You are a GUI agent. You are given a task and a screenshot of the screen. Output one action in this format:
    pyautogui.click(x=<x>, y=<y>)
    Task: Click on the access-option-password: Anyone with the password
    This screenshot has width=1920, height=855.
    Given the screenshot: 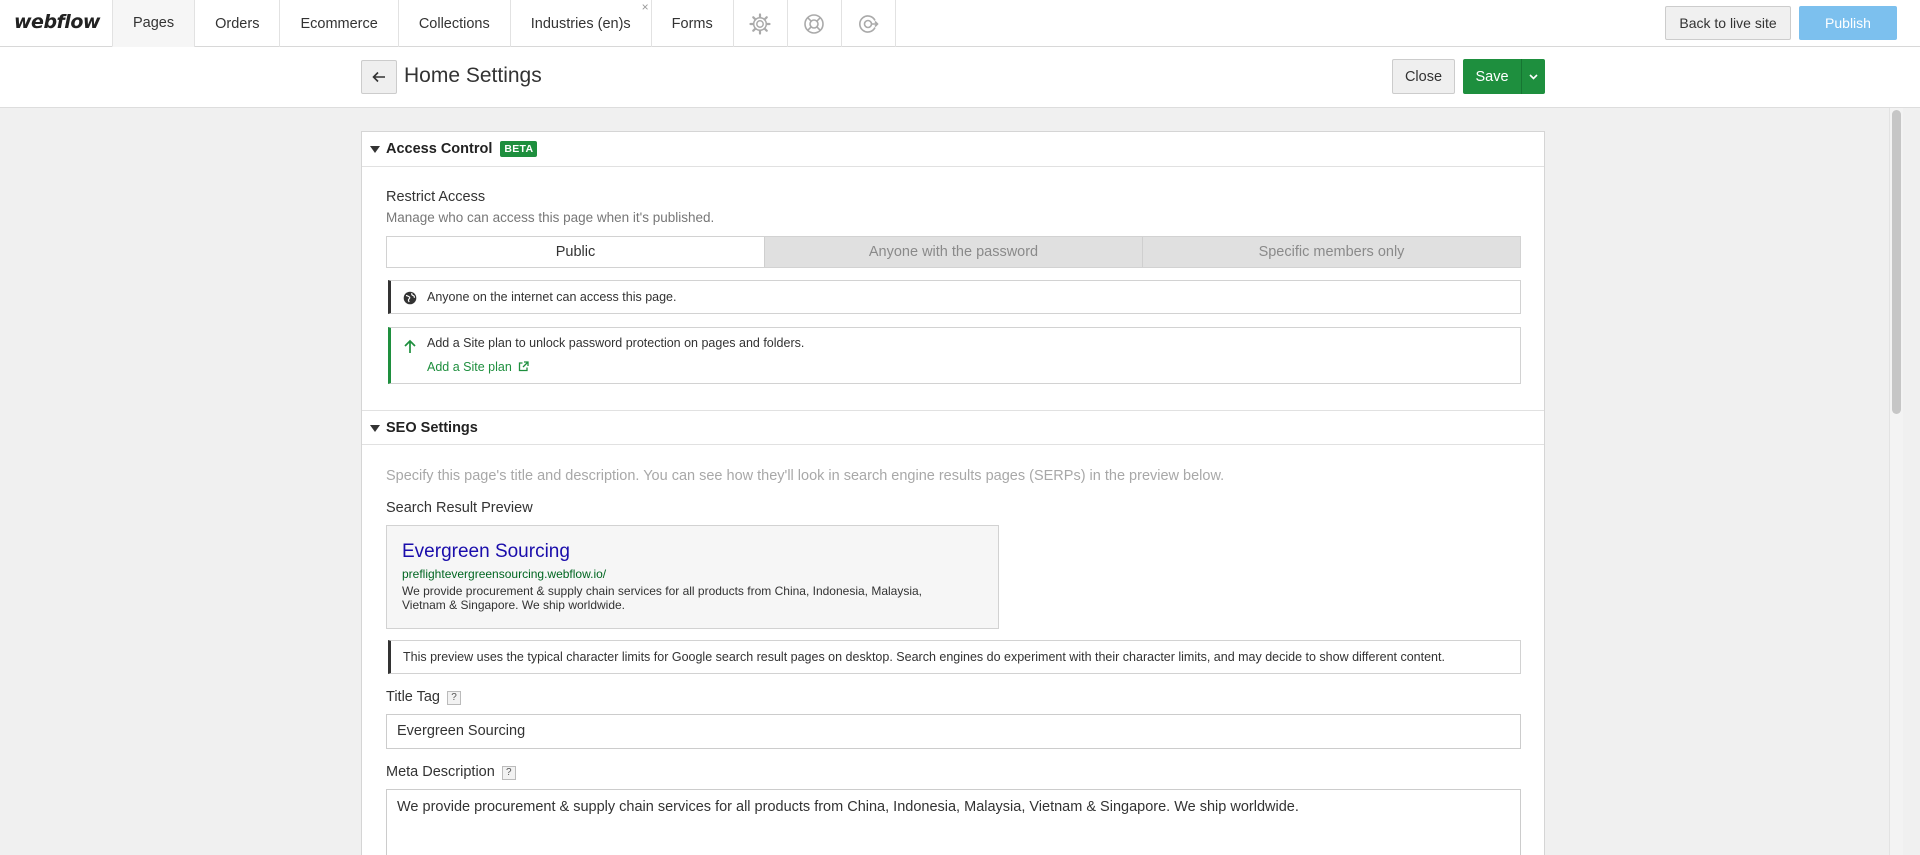 What is the action you would take?
    pyautogui.click(x=953, y=252)
    